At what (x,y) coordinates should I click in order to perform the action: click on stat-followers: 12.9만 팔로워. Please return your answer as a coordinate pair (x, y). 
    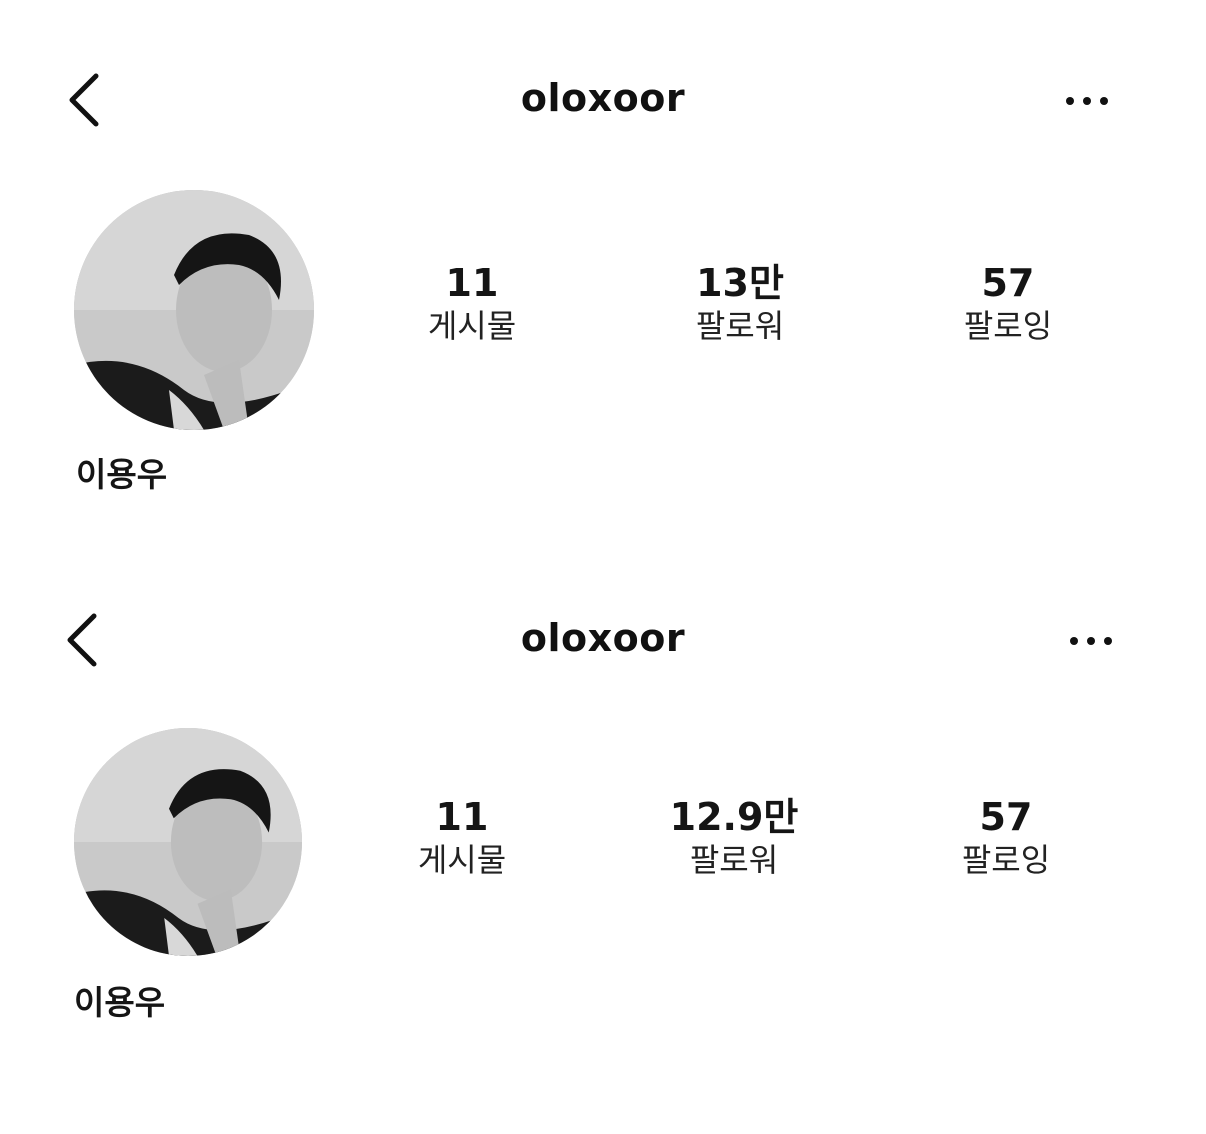
    Looking at the image, I should click on (734, 837).